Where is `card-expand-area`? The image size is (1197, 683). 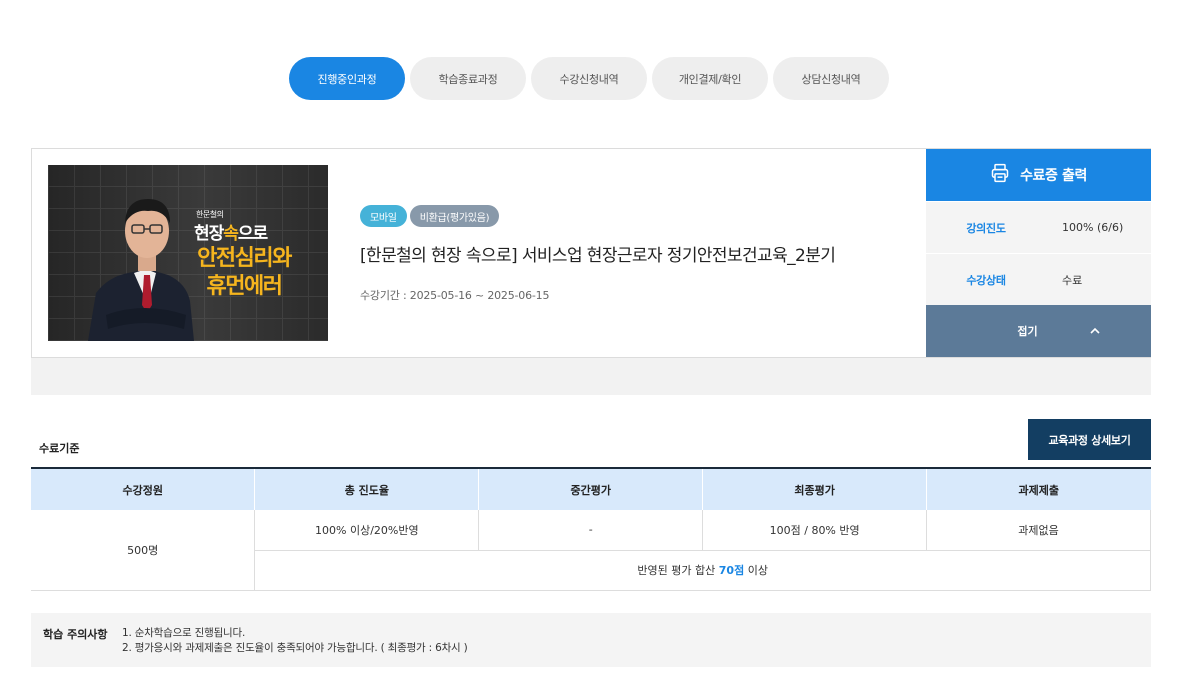
card-expand-area is located at coordinates (591, 376).